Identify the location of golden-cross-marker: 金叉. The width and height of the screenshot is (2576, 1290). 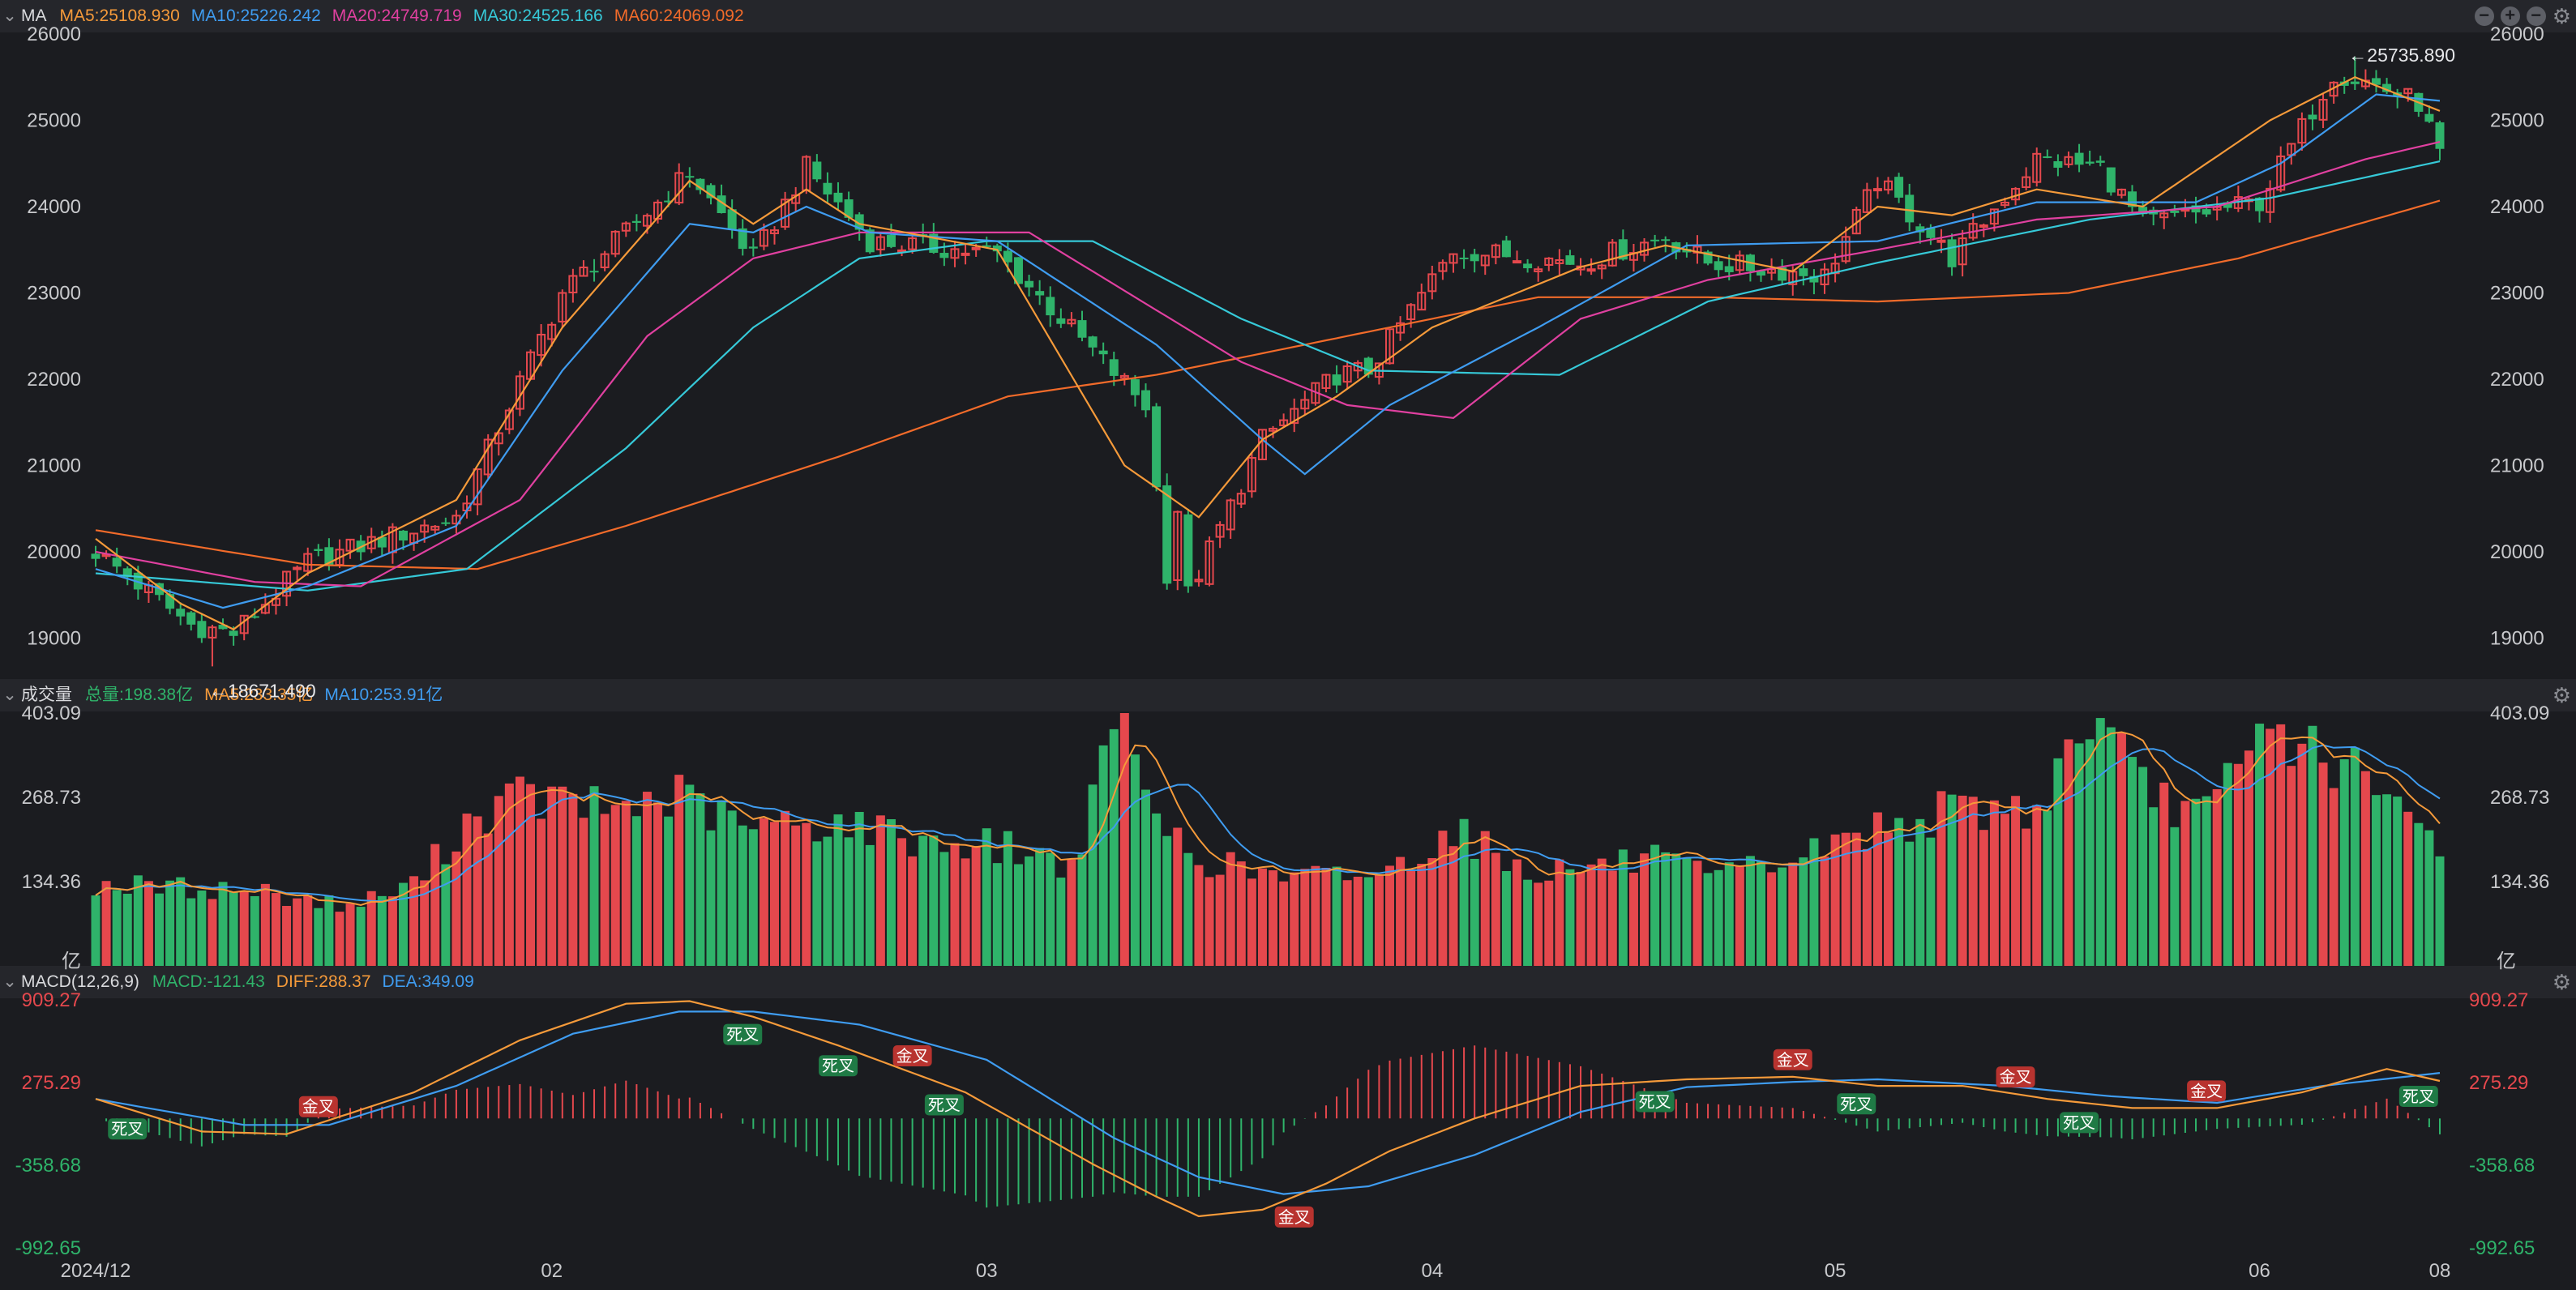
(2016, 1077).